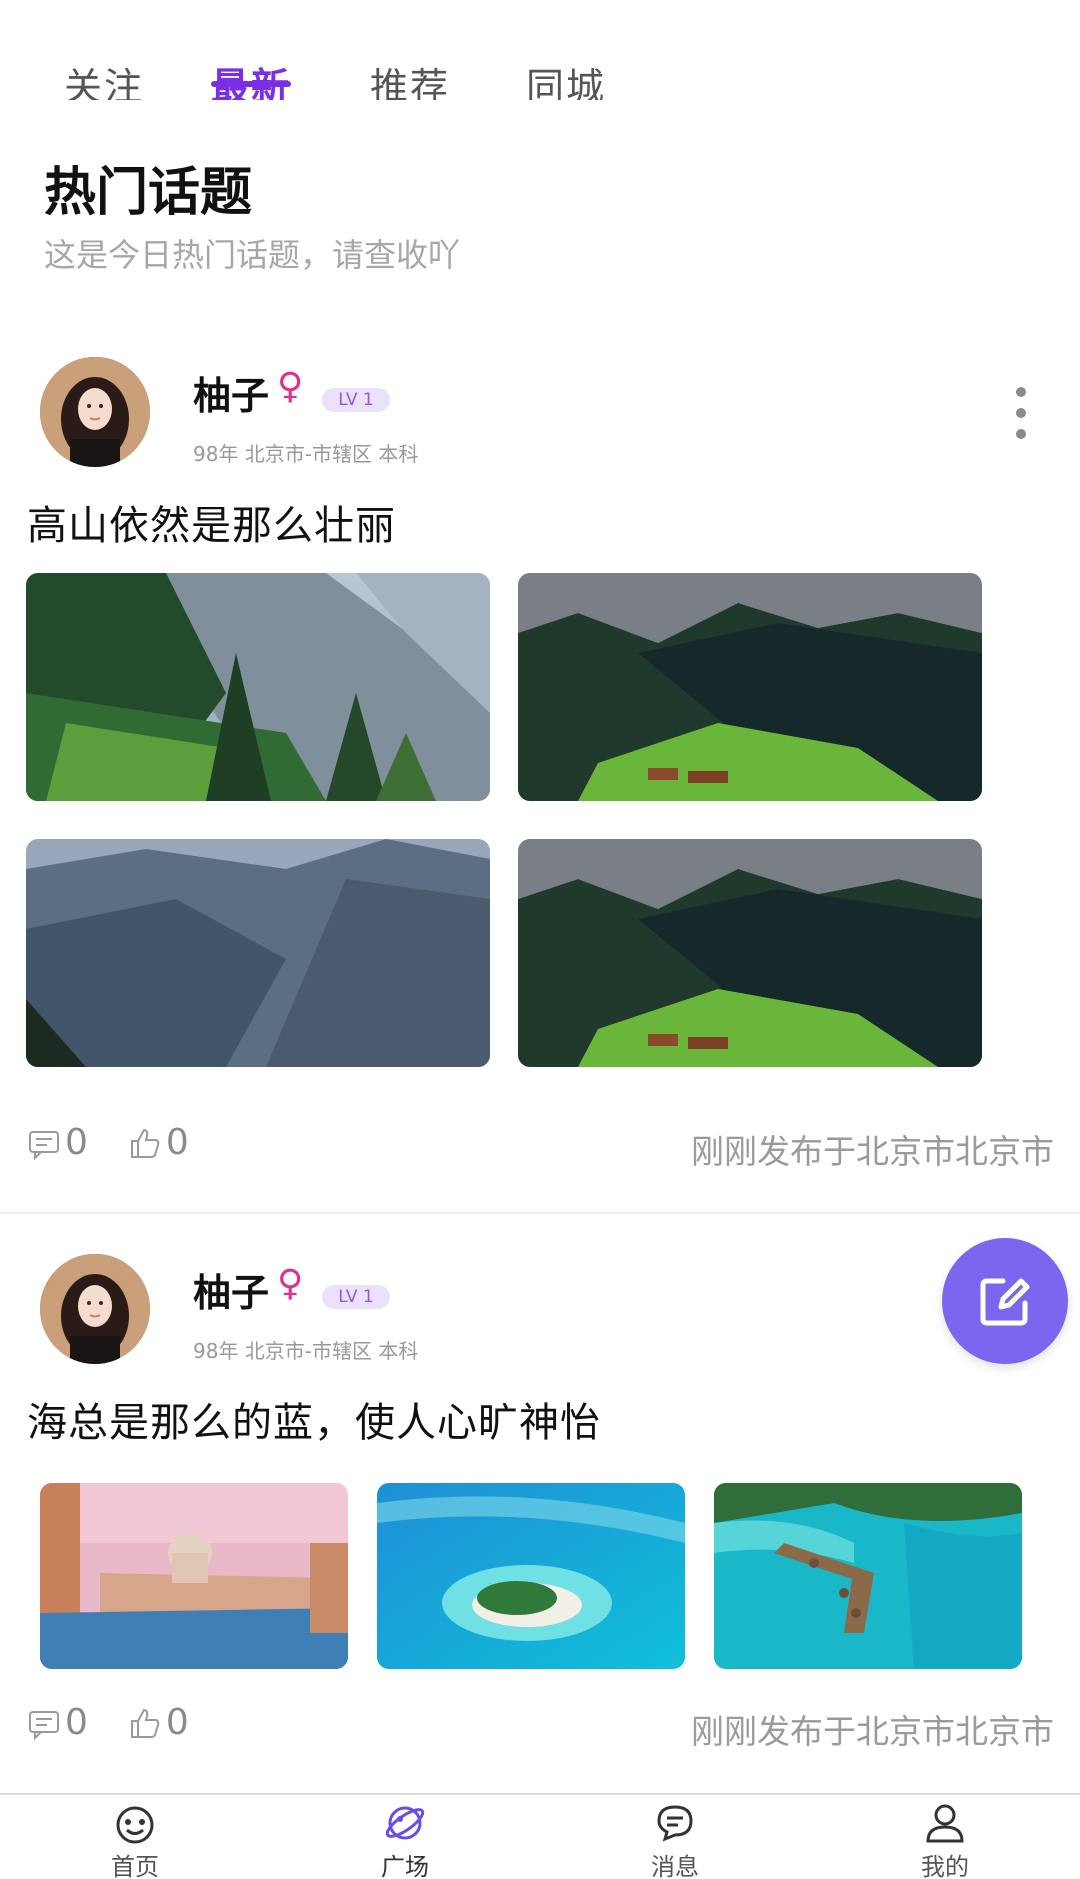 The image size is (1080, 1879). I want to click on nav-messages: 消息, so click(675, 1840).